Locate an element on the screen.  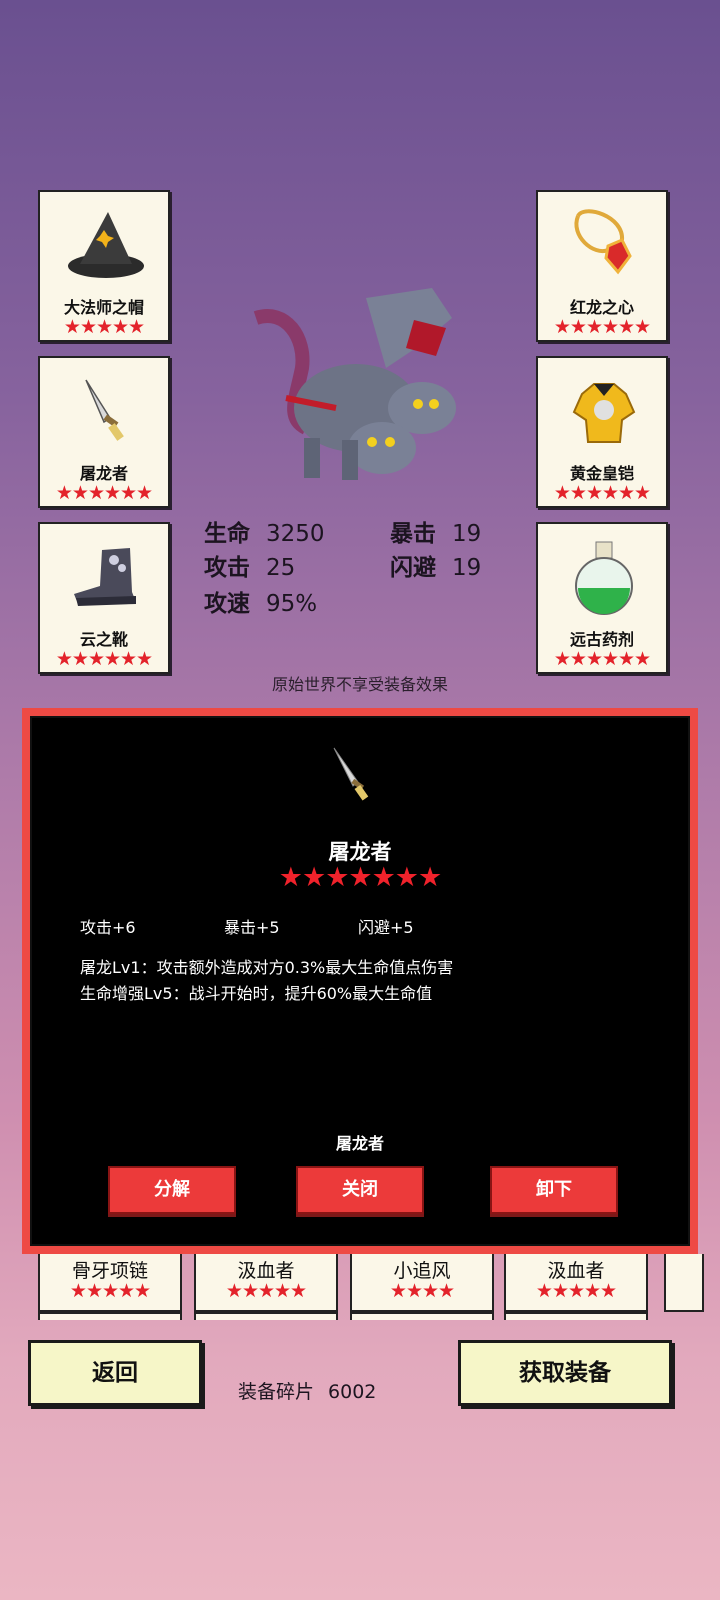
equip-name: 云之靴 is located at coordinates (103, 639).